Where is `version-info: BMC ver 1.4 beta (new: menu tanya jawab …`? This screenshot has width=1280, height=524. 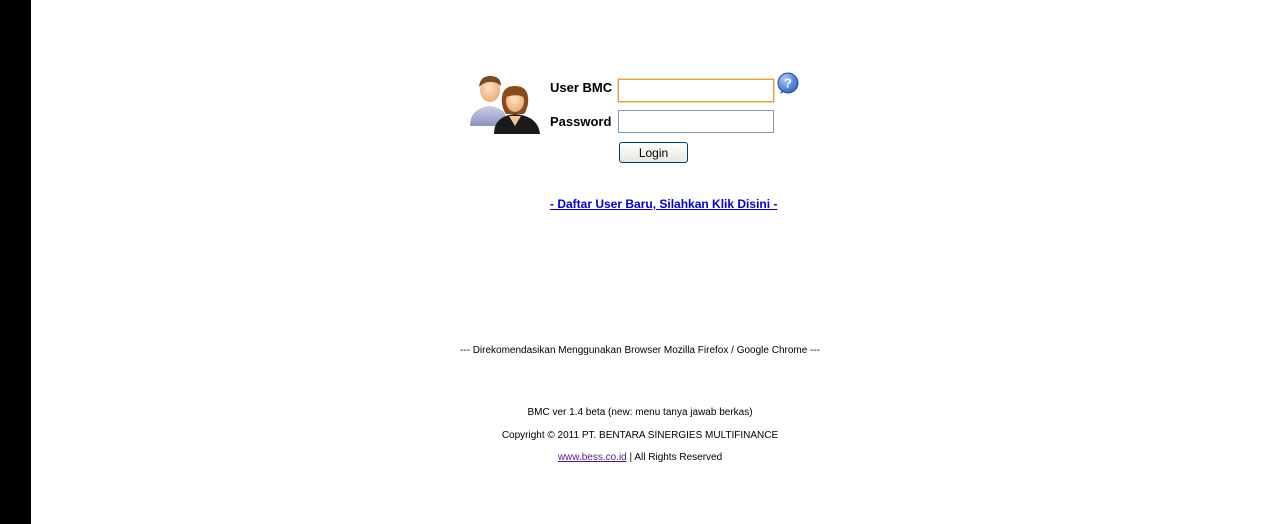 version-info: BMC ver 1.4 beta (new: menu tanya jawab … is located at coordinates (640, 412).